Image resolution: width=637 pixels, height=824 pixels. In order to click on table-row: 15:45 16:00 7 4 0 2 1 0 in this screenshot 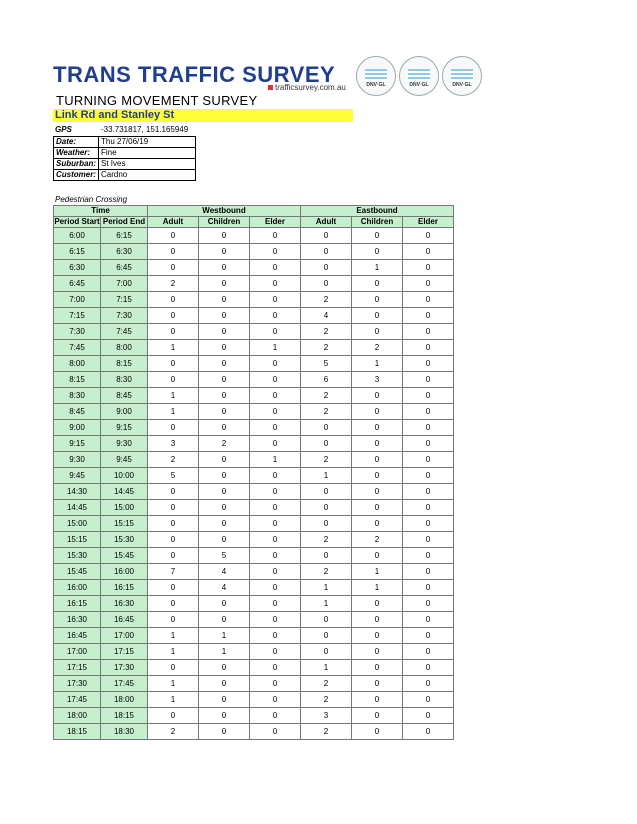, I will do `click(253, 571)`.